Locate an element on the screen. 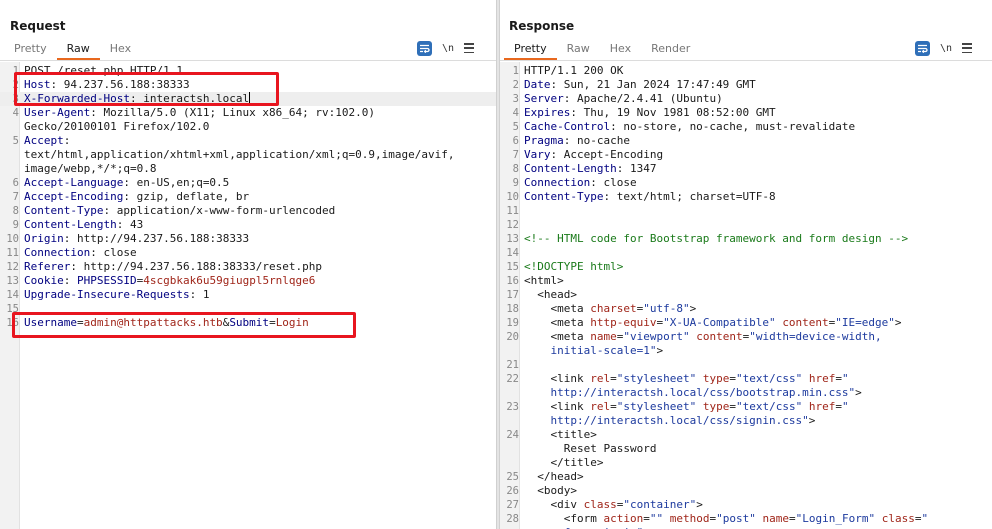 Image resolution: width=992 pixels, height=529 pixels. code-token: : Apache/2.4.41 (Ubuntu) is located at coordinates (643, 98).